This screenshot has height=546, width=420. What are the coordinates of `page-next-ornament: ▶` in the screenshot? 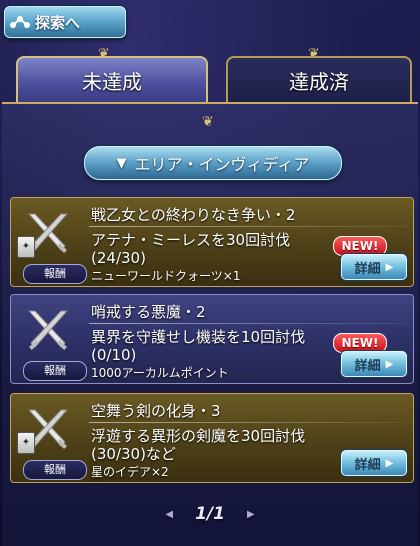 It's located at (250, 514).